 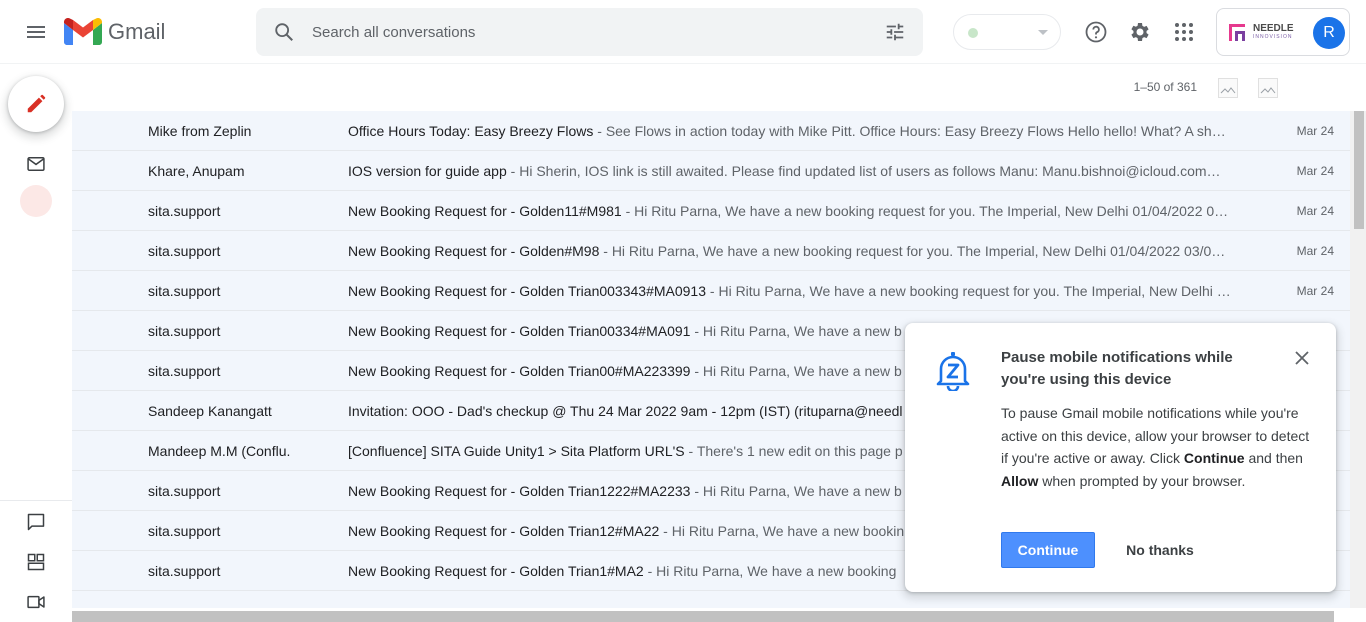 I want to click on vertical-scrollbar, so click(x=1358, y=359).